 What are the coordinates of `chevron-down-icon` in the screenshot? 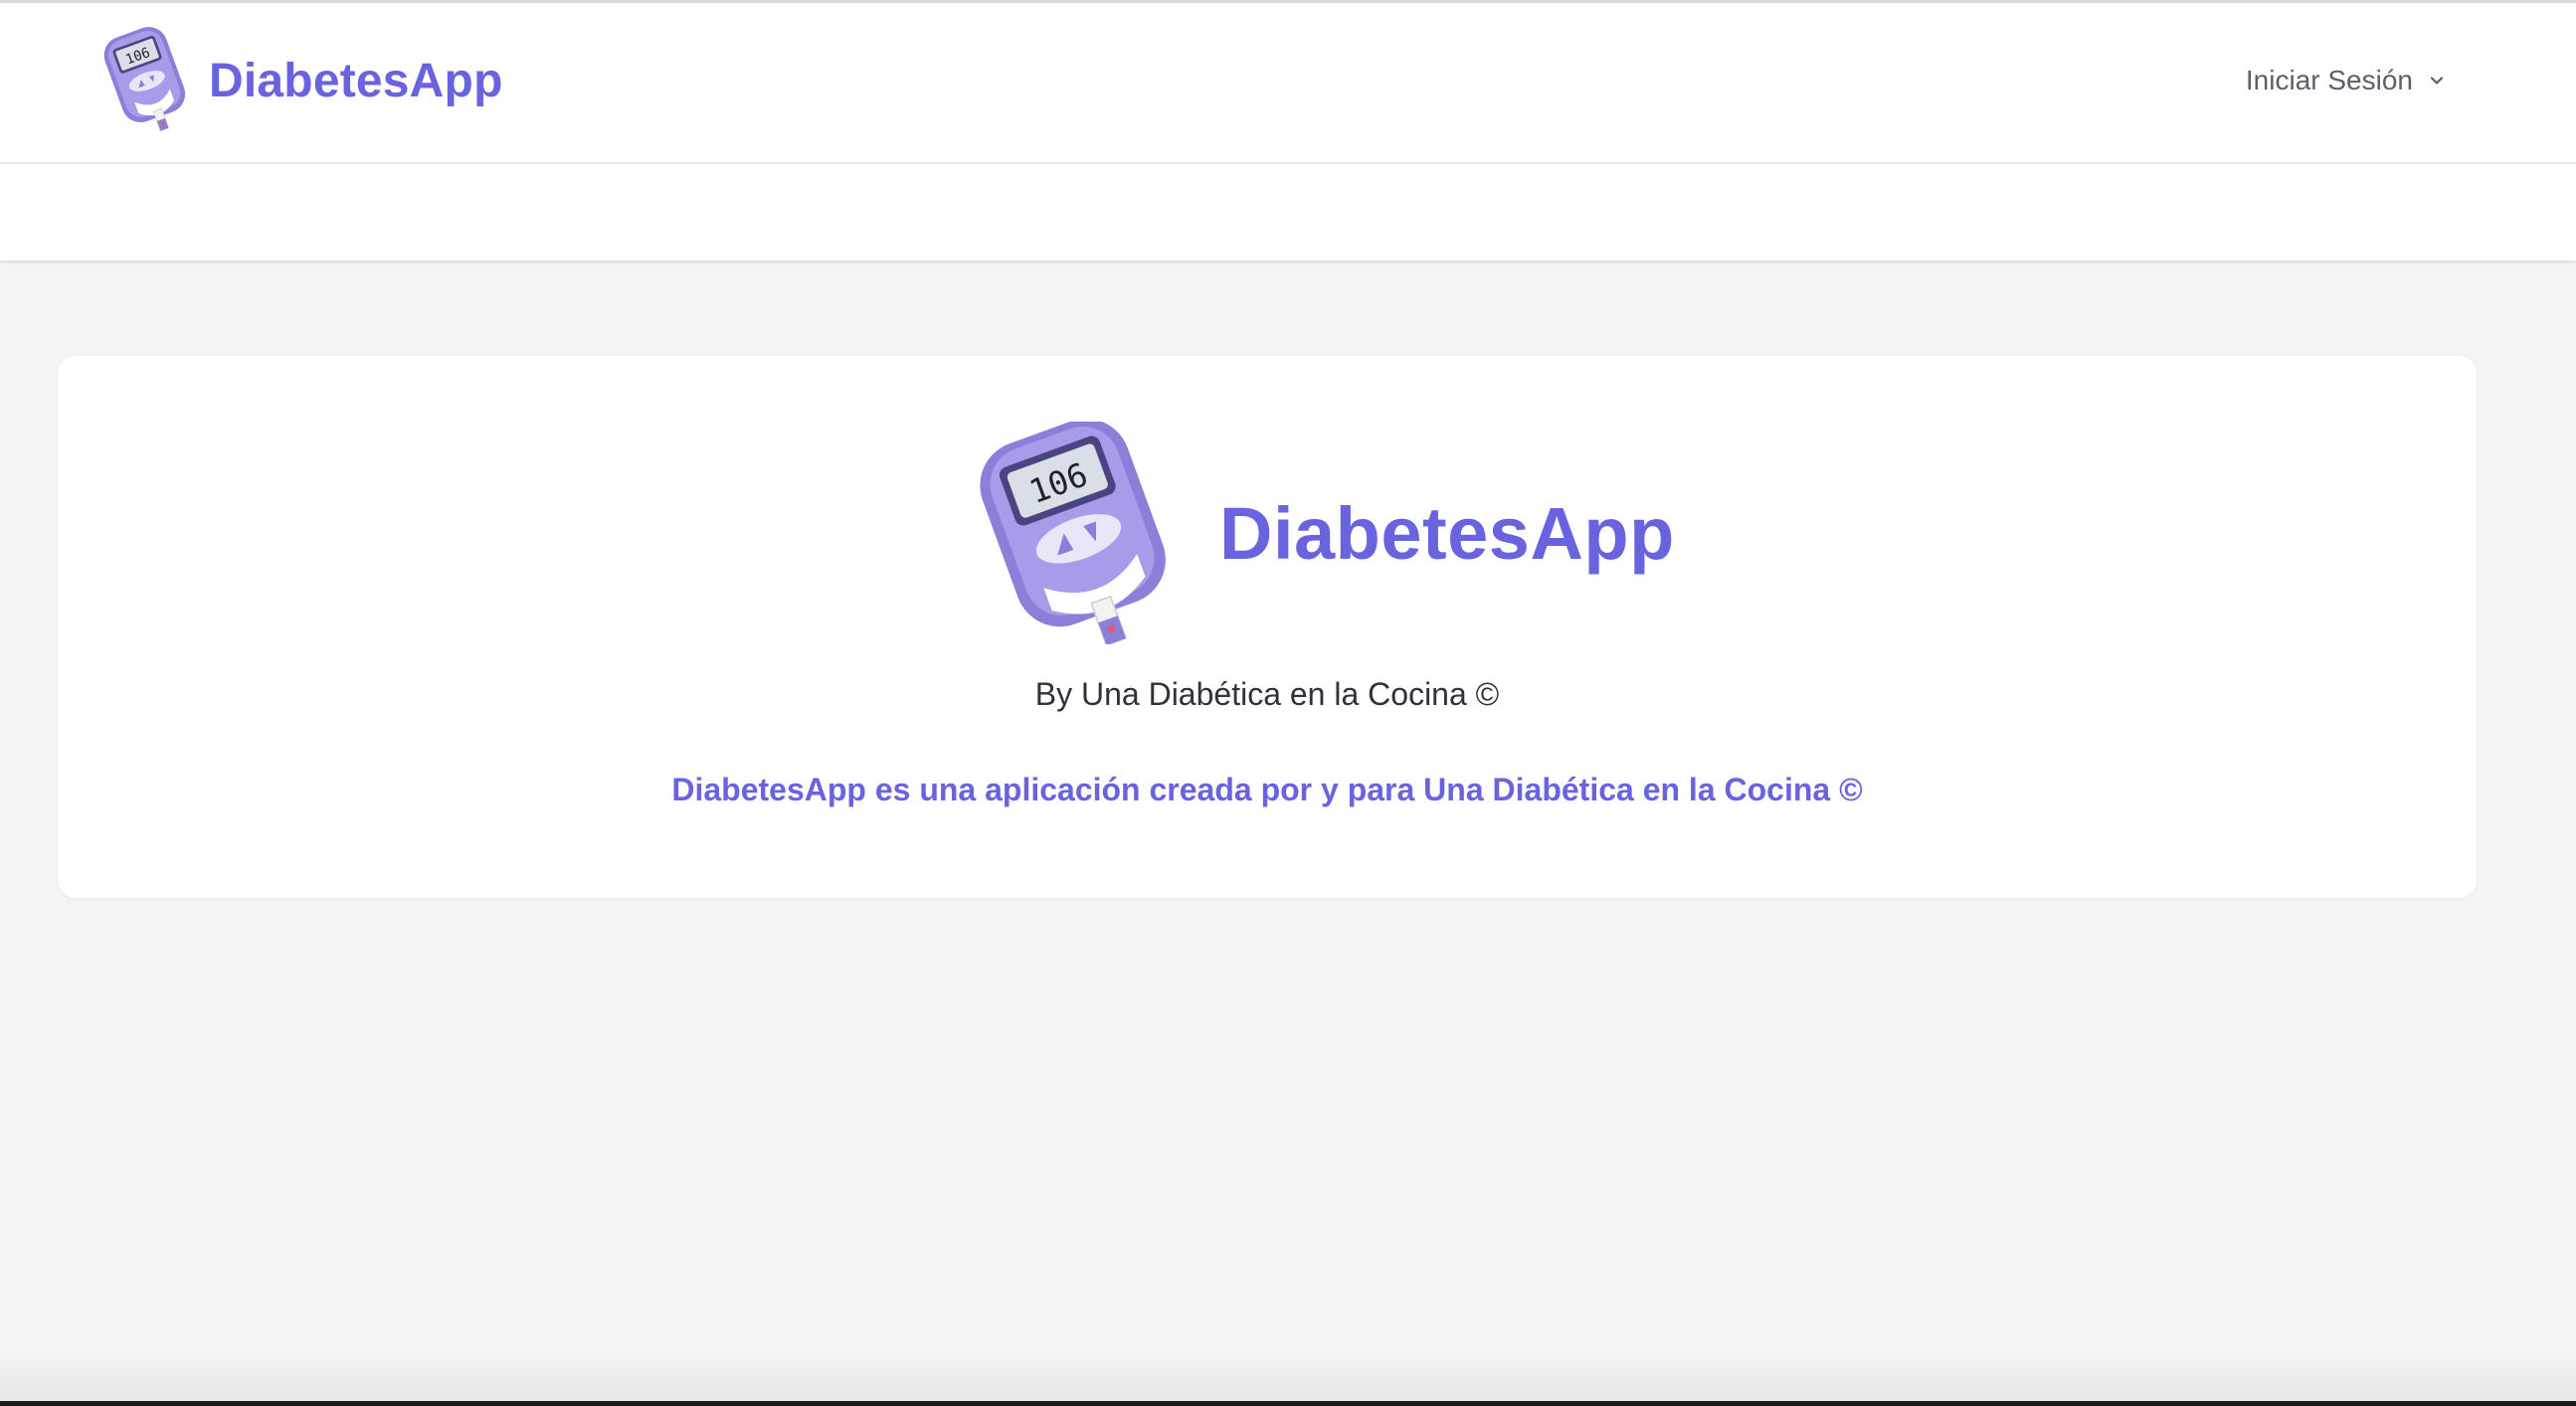 It's located at (2437, 81).